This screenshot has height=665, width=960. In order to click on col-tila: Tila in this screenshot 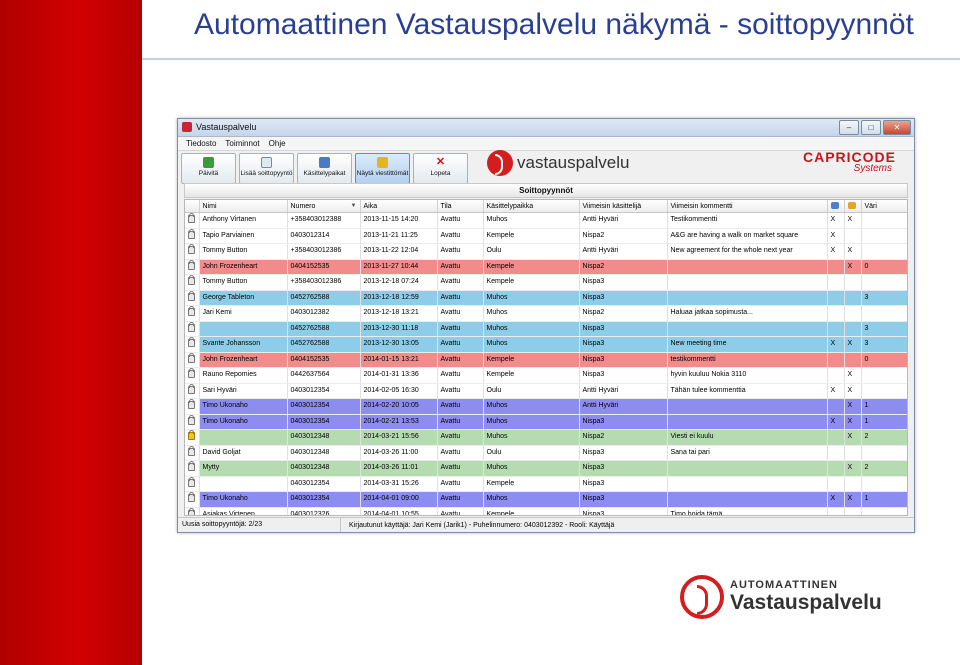, I will do `click(460, 206)`.